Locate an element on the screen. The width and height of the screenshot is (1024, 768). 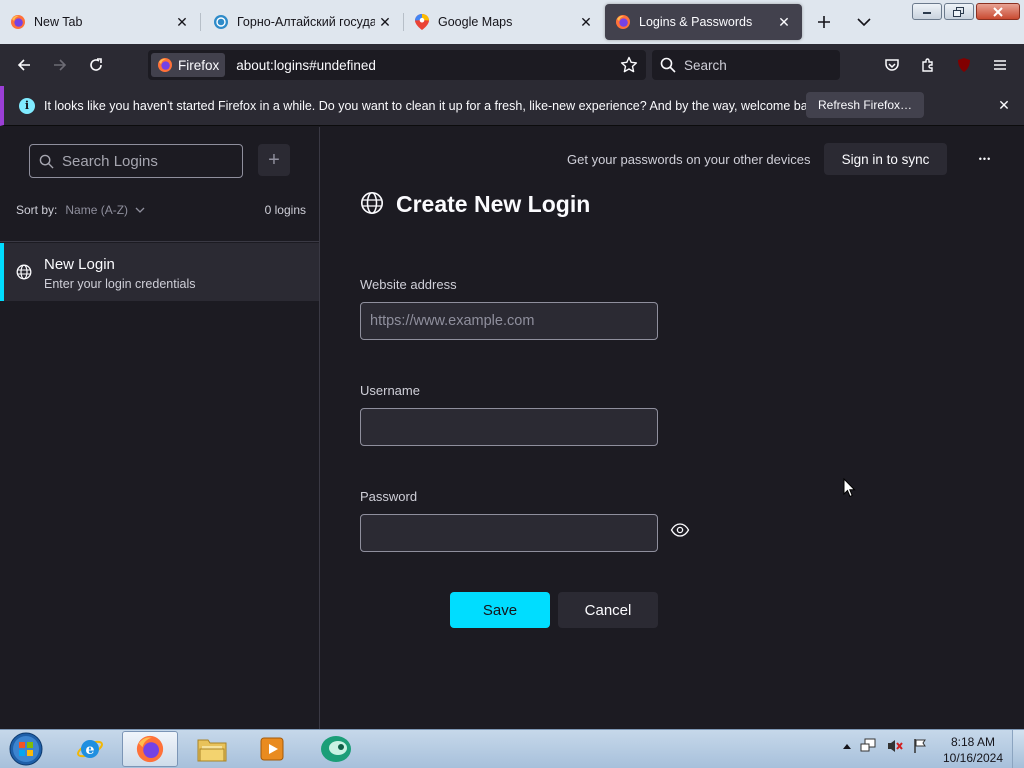
bookmark-star-icon is located at coordinates (629, 66).